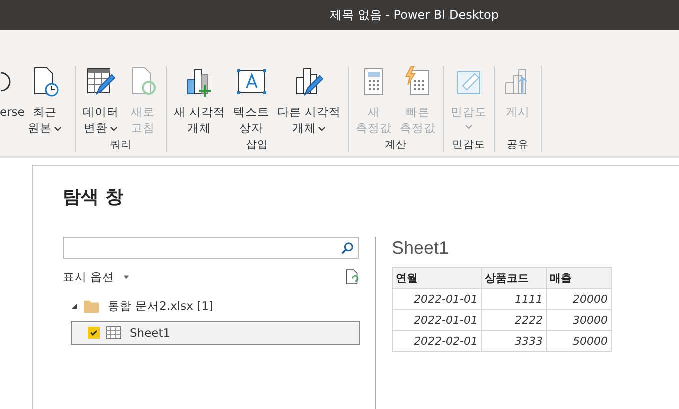 Image resolution: width=679 pixels, height=409 pixels. Describe the element at coordinates (161, 306) in the screenshot. I see `workbook-label: 통합 문서2.xlsx [1]` at that location.